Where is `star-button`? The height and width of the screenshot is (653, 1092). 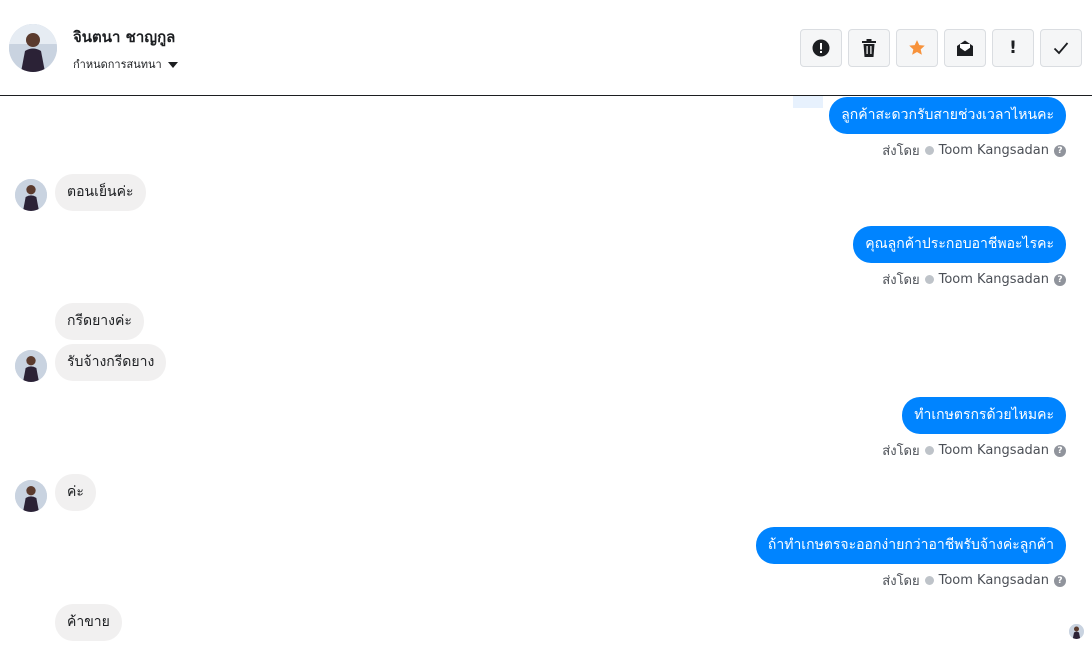
star-button is located at coordinates (917, 48).